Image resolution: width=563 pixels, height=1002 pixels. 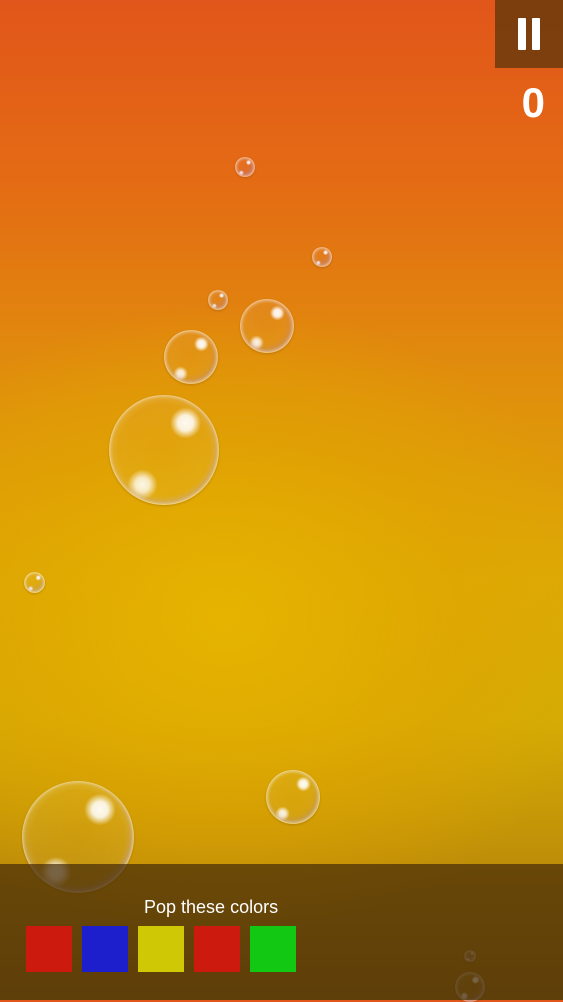 I want to click on pause-icon, so click(x=529, y=34).